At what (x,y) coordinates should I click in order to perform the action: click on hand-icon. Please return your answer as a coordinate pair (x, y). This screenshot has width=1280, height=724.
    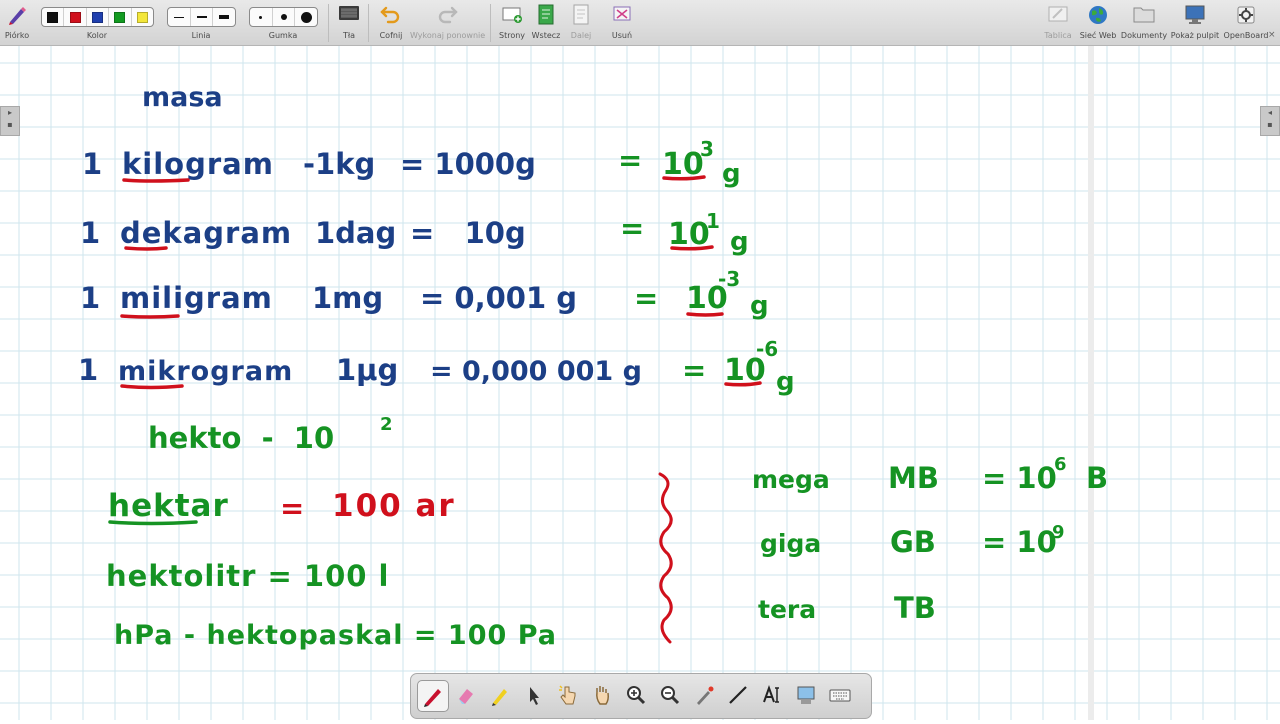
    Looking at the image, I should click on (602, 695).